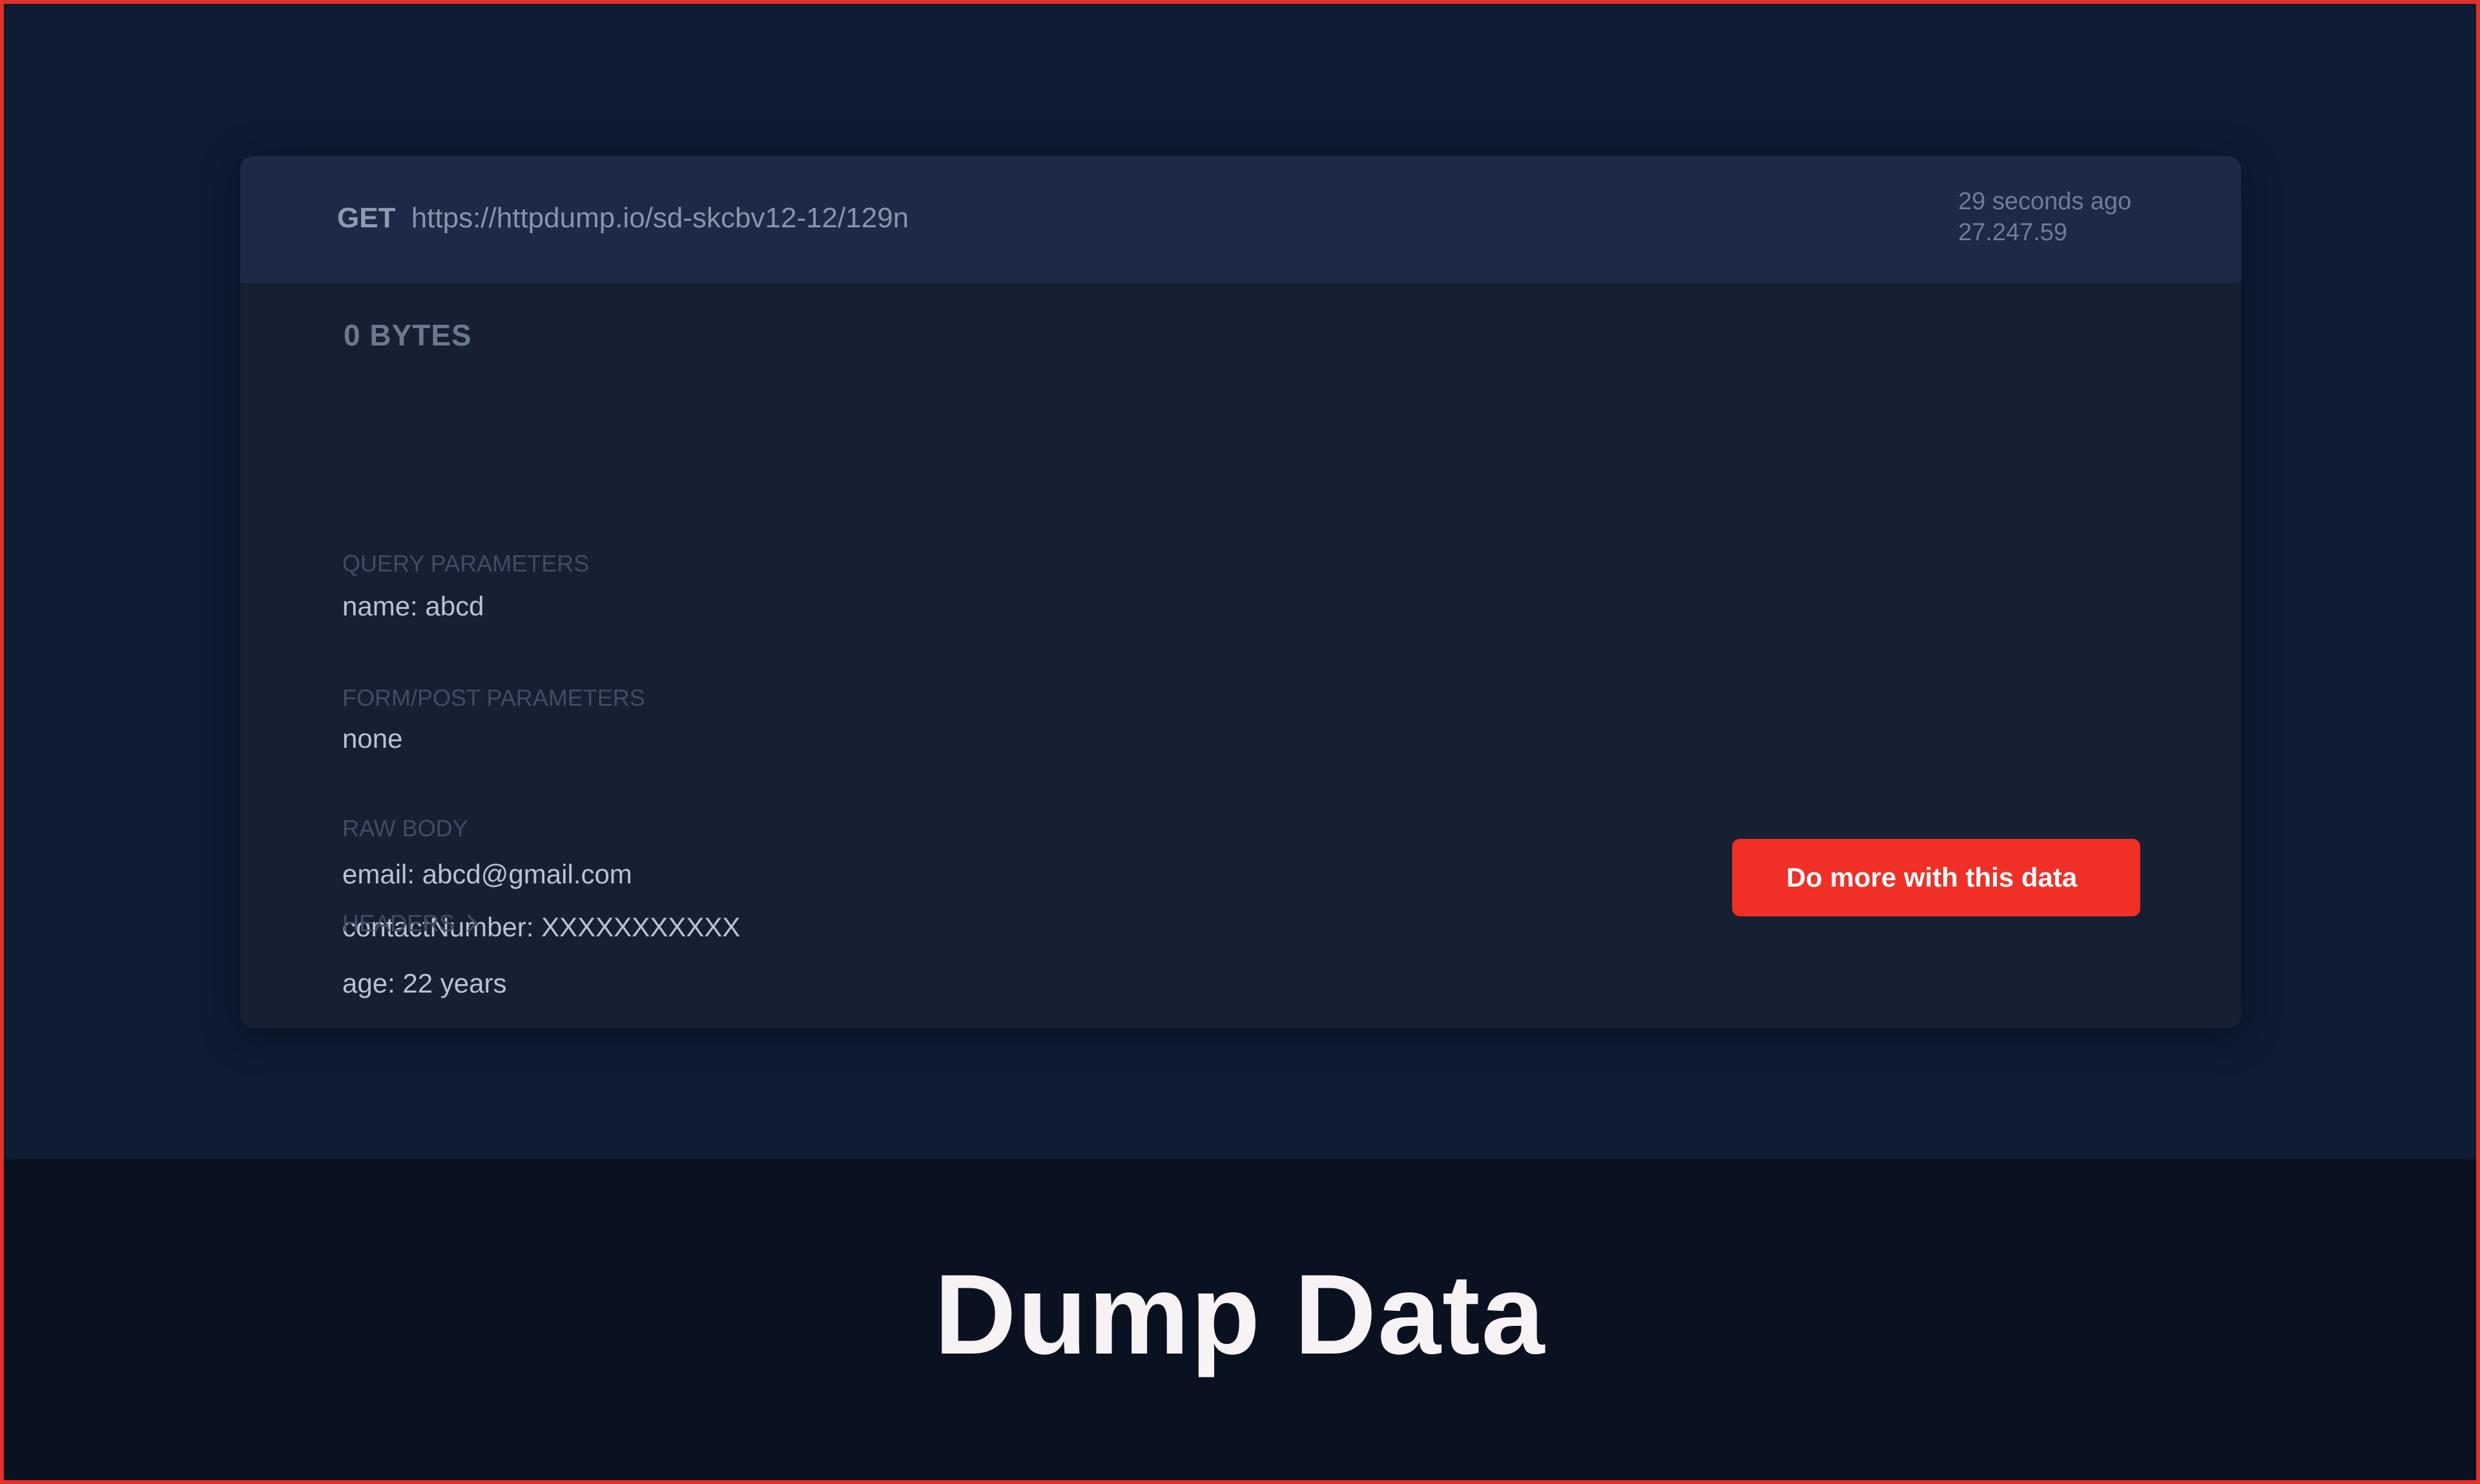 The width and height of the screenshot is (2480, 1484). Describe the element at coordinates (487, 874) in the screenshot. I see `raw-body-line: email: abcd@gmail.com` at that location.